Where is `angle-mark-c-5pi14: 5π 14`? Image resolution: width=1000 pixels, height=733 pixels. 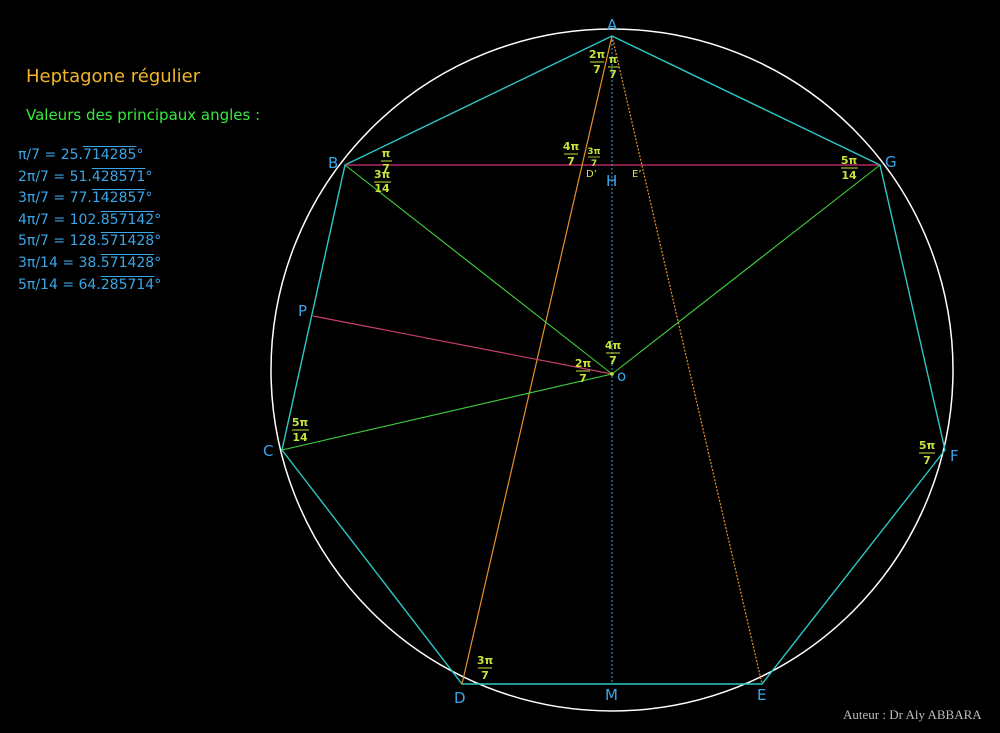
angle-mark-c-5pi14: 5π 14 is located at coordinates (300, 430).